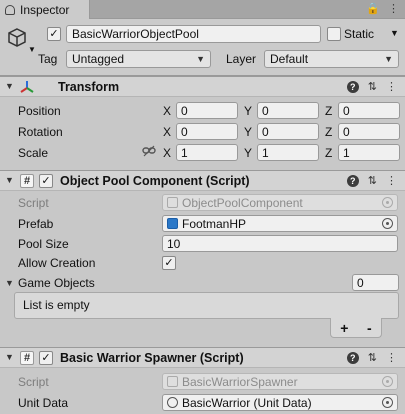 The image size is (405, 414). What do you see at coordinates (369, 131) in the screenshot?
I see `rotation-z-field: 0` at bounding box center [369, 131].